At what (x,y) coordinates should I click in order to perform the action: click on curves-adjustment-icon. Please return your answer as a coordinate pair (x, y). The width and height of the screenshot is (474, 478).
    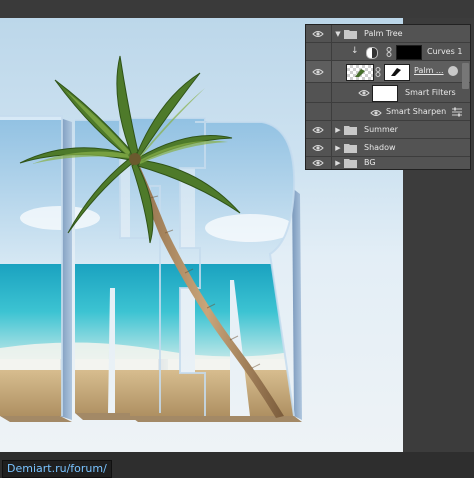
    Looking at the image, I should click on (372, 53).